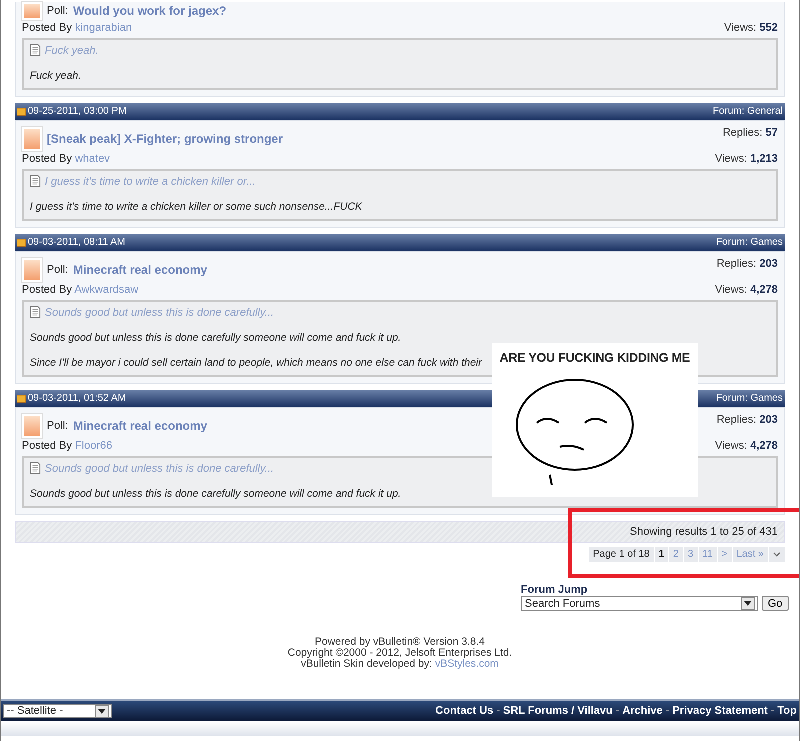  What do you see at coordinates (72, 50) in the screenshot?
I see `preview-text: Fuck yeah.` at bounding box center [72, 50].